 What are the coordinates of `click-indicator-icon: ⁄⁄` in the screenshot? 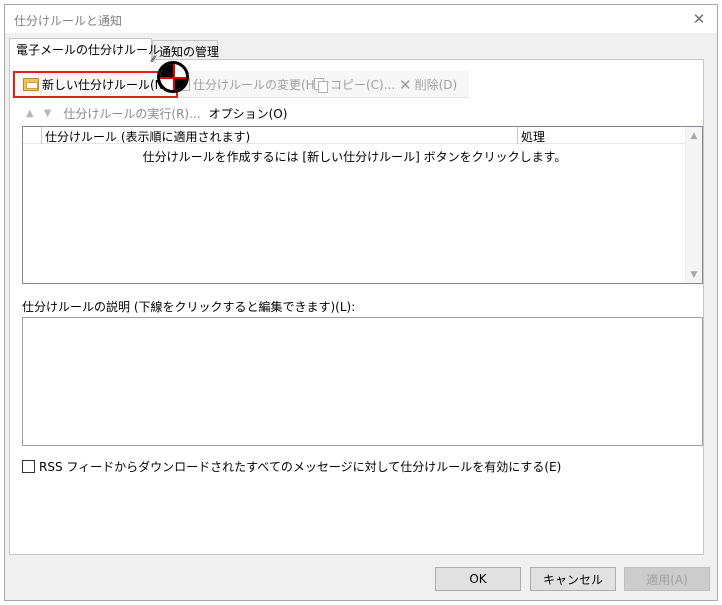 It's located at (154, 60).